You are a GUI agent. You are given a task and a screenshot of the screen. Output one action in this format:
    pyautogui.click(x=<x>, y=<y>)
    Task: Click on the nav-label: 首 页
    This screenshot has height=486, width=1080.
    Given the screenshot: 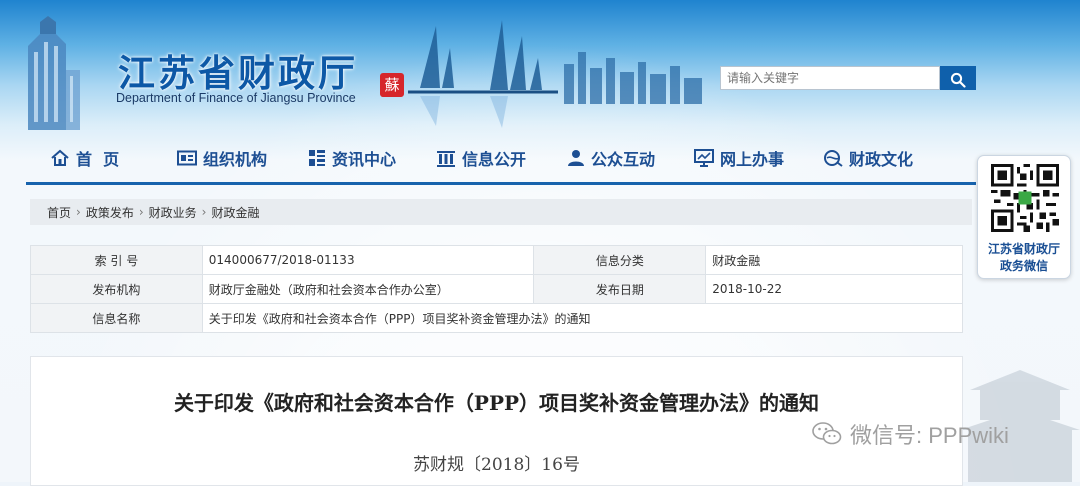 What is the action you would take?
    pyautogui.click(x=98, y=159)
    